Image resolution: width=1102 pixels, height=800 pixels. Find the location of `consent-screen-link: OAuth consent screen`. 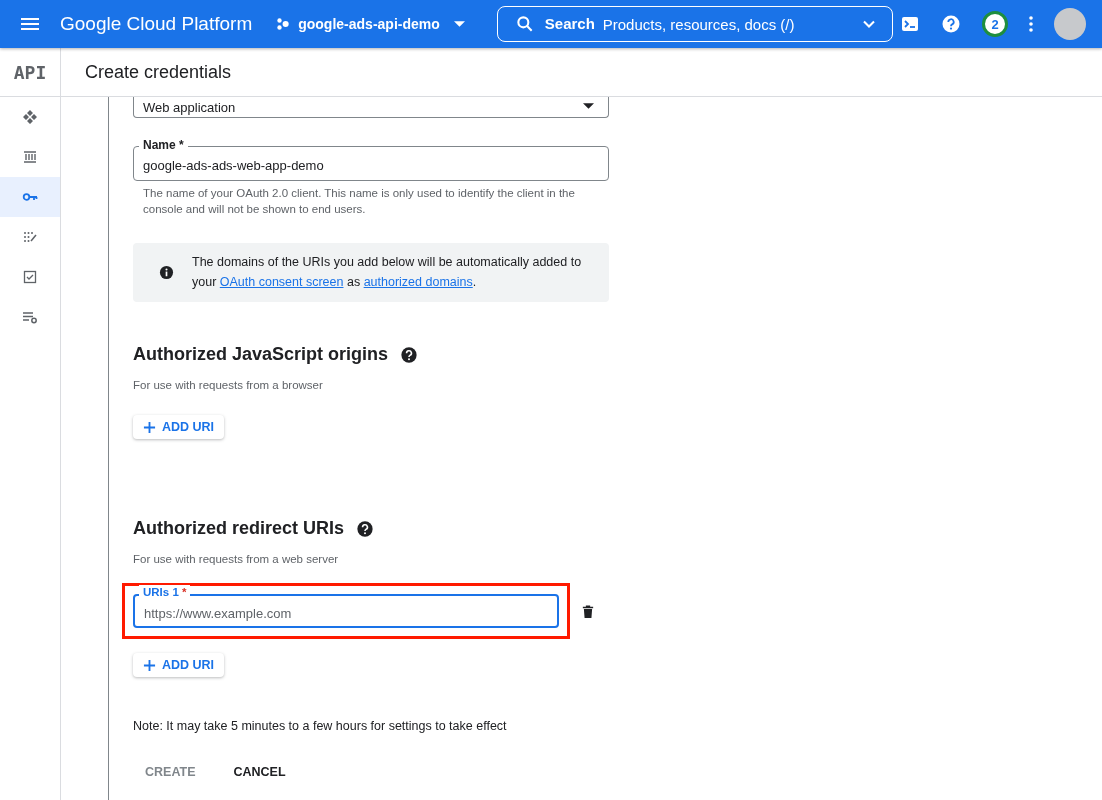

consent-screen-link: OAuth consent screen is located at coordinates (281, 282).